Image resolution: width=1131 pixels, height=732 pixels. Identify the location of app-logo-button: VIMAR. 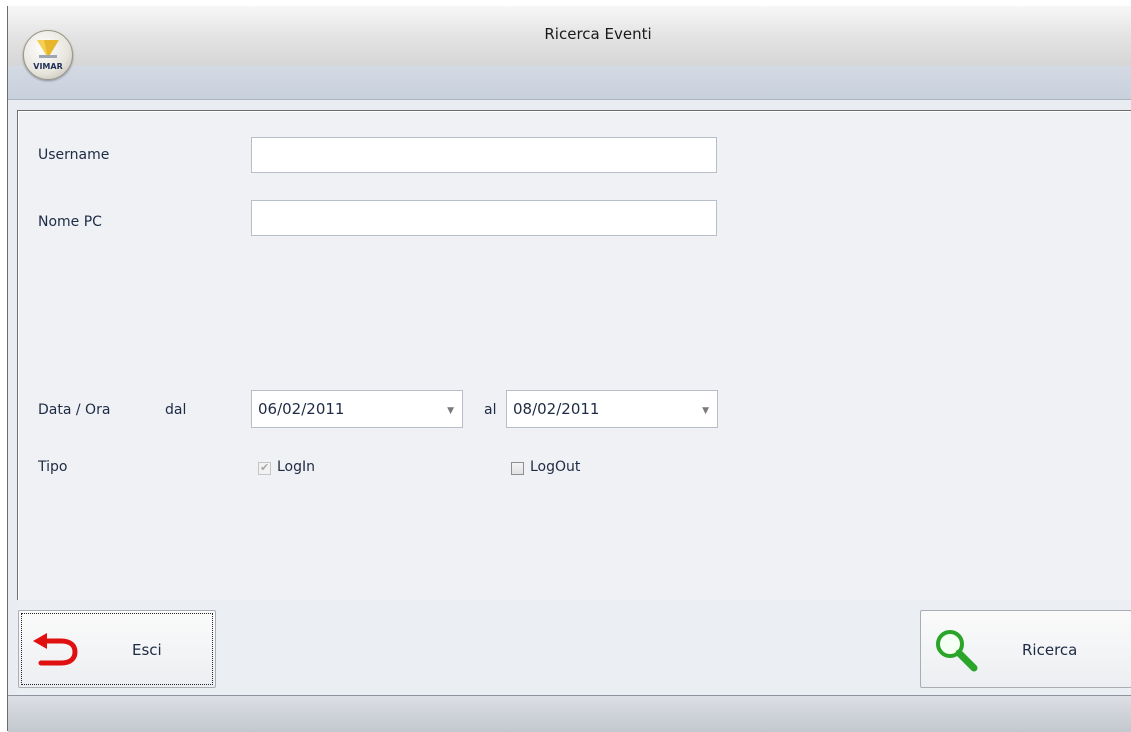
(48, 55).